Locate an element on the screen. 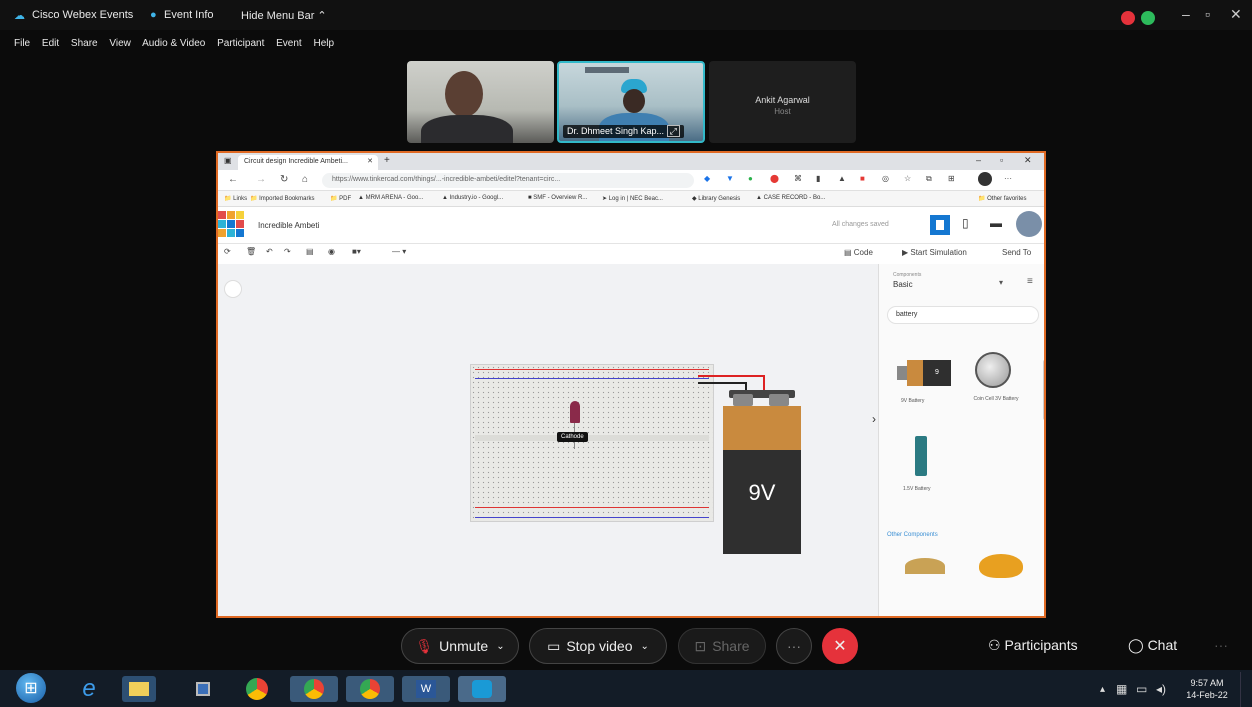  schematic-view-icon: ▯ is located at coordinates (965, 223).